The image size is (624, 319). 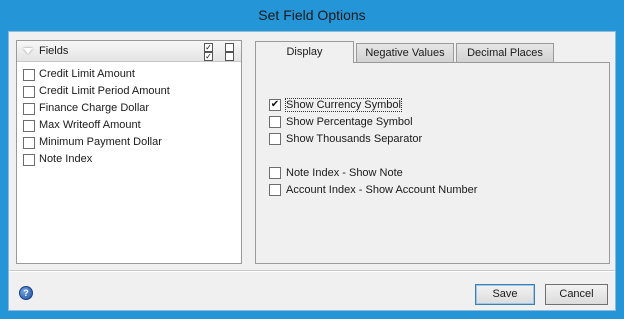 What do you see at coordinates (505, 52) in the screenshot?
I see `tab-decimal-places: Decimal Places` at bounding box center [505, 52].